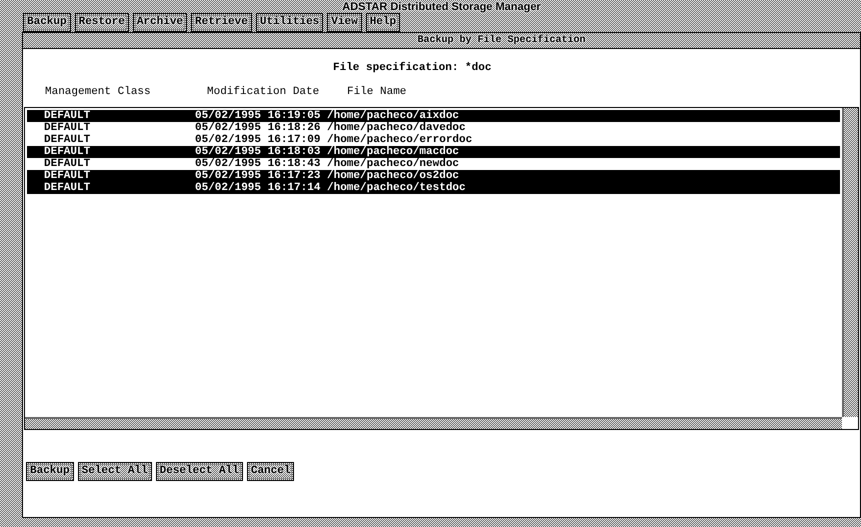 The height and width of the screenshot is (527, 861). What do you see at coordinates (258, 152) in the screenshot?
I see `table-cell-text: 05/02/1995 16:18:03` at bounding box center [258, 152].